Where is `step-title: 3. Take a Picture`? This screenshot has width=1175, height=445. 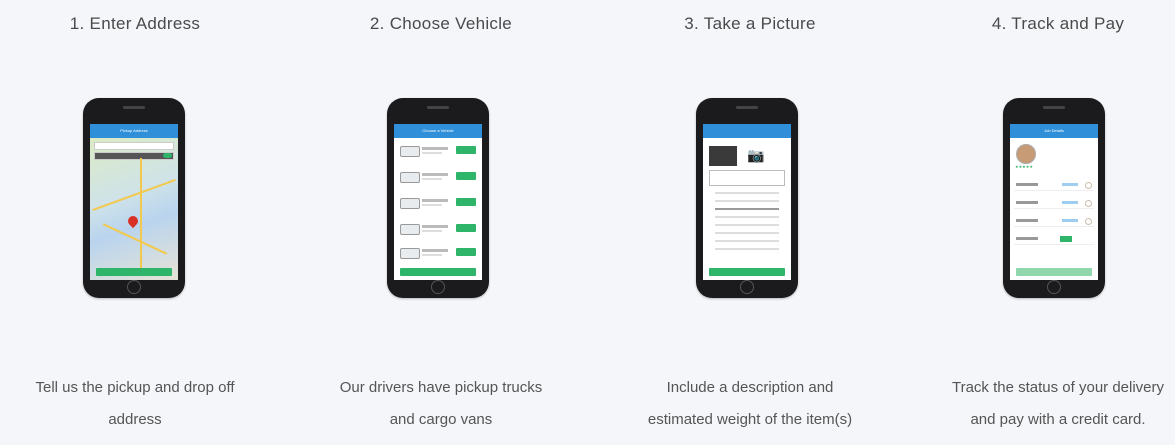
step-title: 3. Take a Picture is located at coordinates (750, 23).